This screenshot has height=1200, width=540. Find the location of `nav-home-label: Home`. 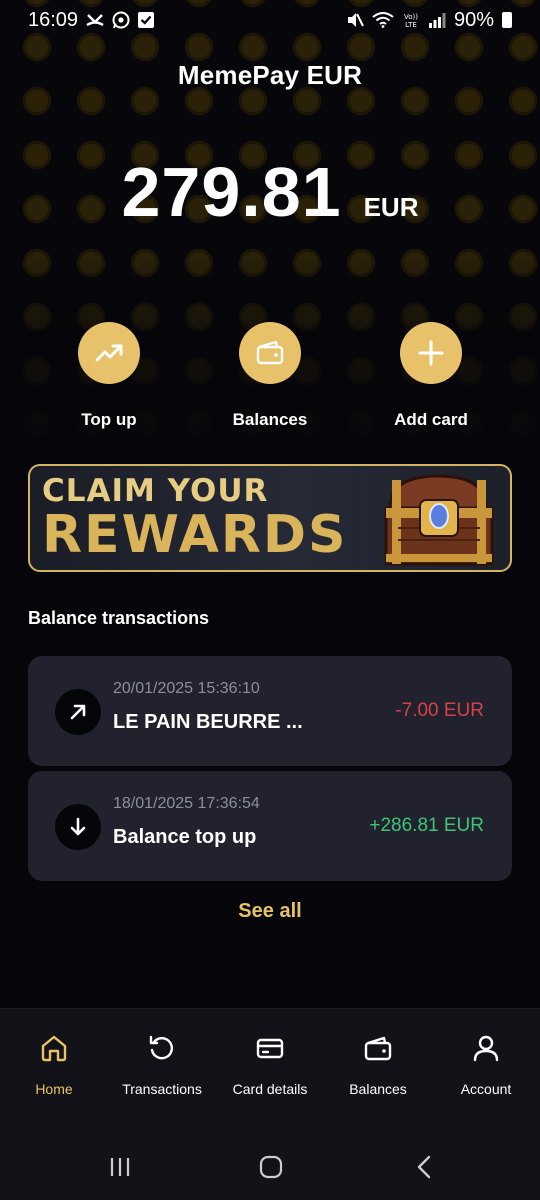

nav-home-label: Home is located at coordinates (54, 1089).